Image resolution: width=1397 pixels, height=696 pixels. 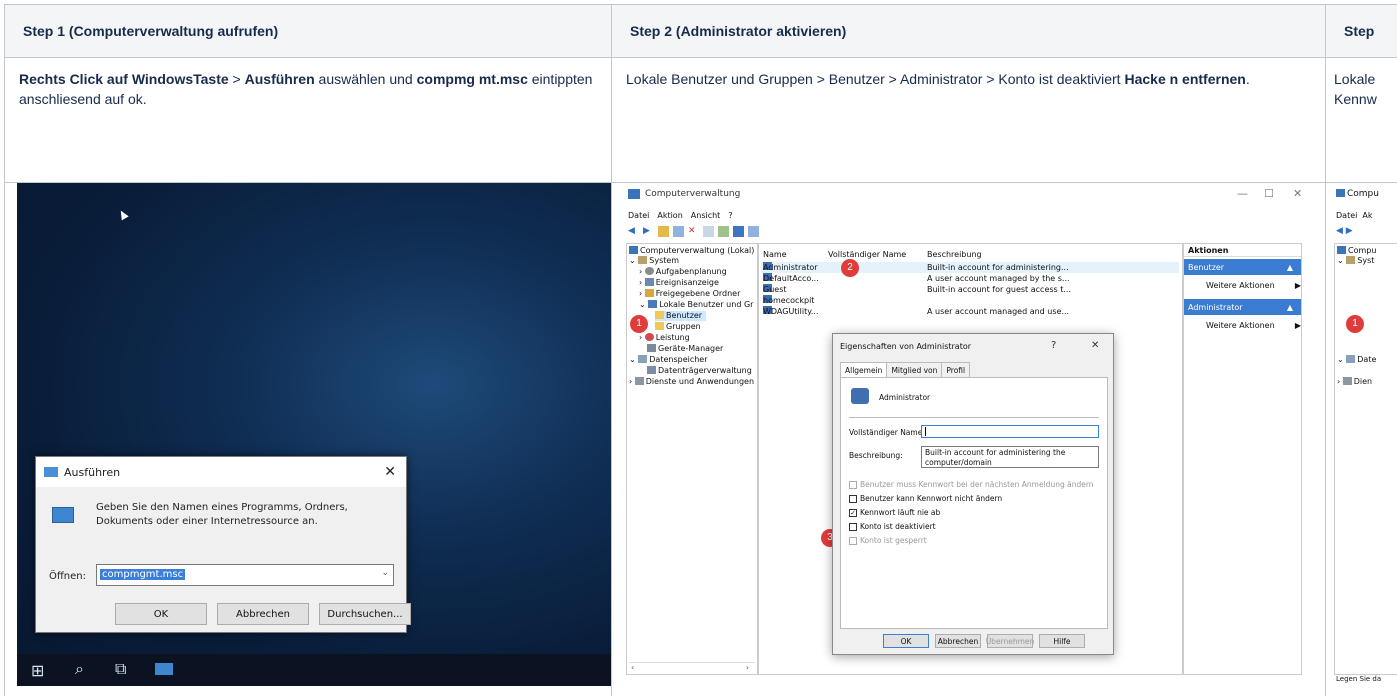 What do you see at coordinates (1357, 194) in the screenshot?
I see `window-title: Compu` at bounding box center [1357, 194].